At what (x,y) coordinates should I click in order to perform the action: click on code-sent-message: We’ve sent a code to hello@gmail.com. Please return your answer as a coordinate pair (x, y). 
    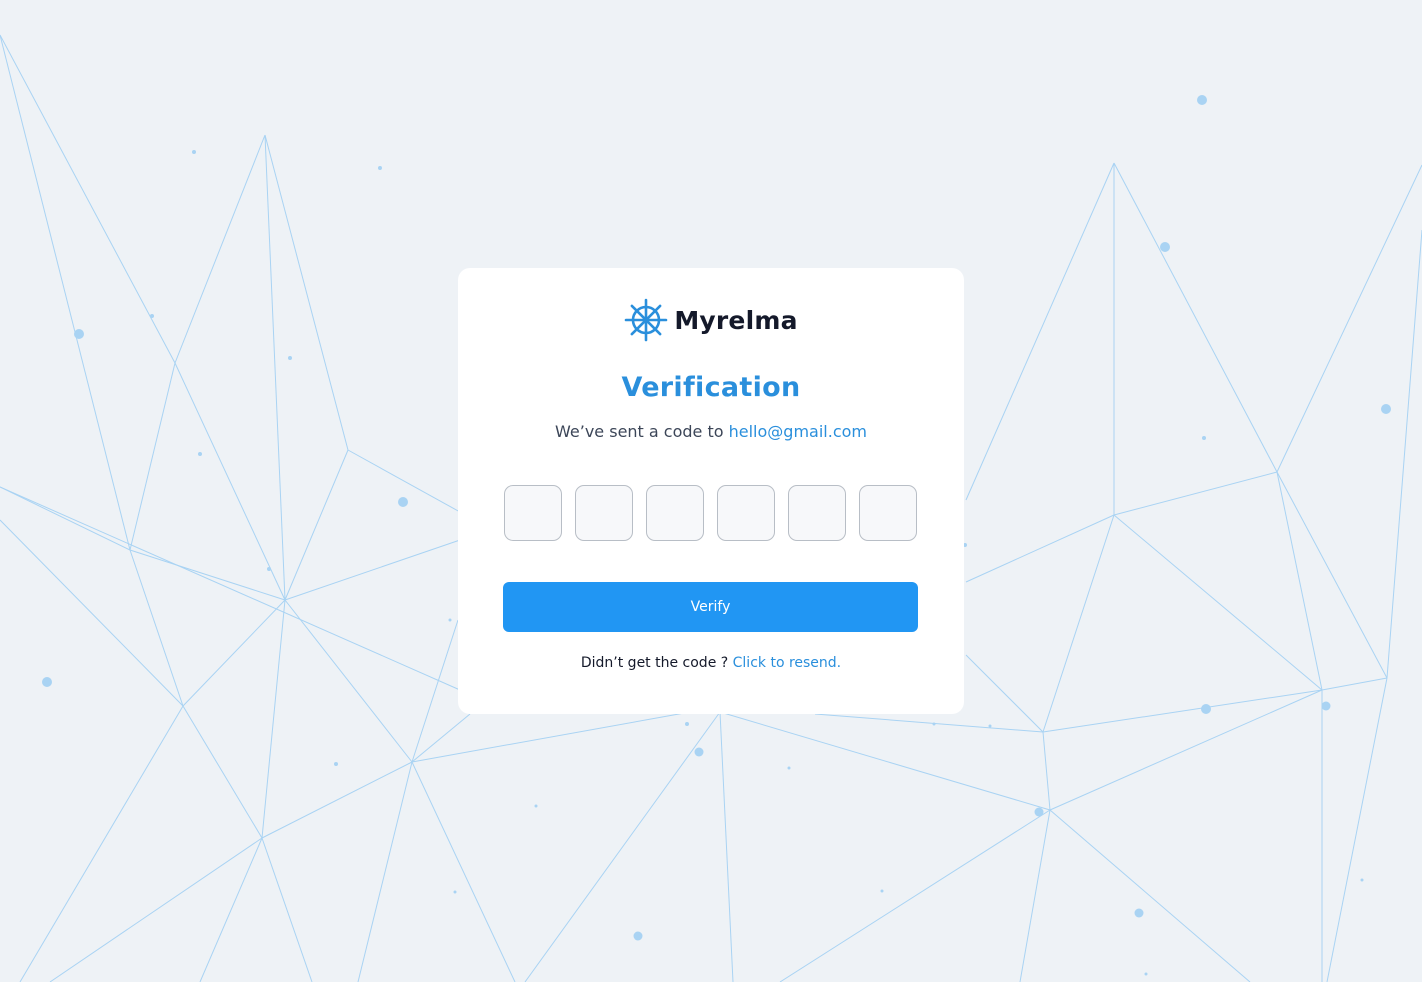
    Looking at the image, I should click on (711, 431).